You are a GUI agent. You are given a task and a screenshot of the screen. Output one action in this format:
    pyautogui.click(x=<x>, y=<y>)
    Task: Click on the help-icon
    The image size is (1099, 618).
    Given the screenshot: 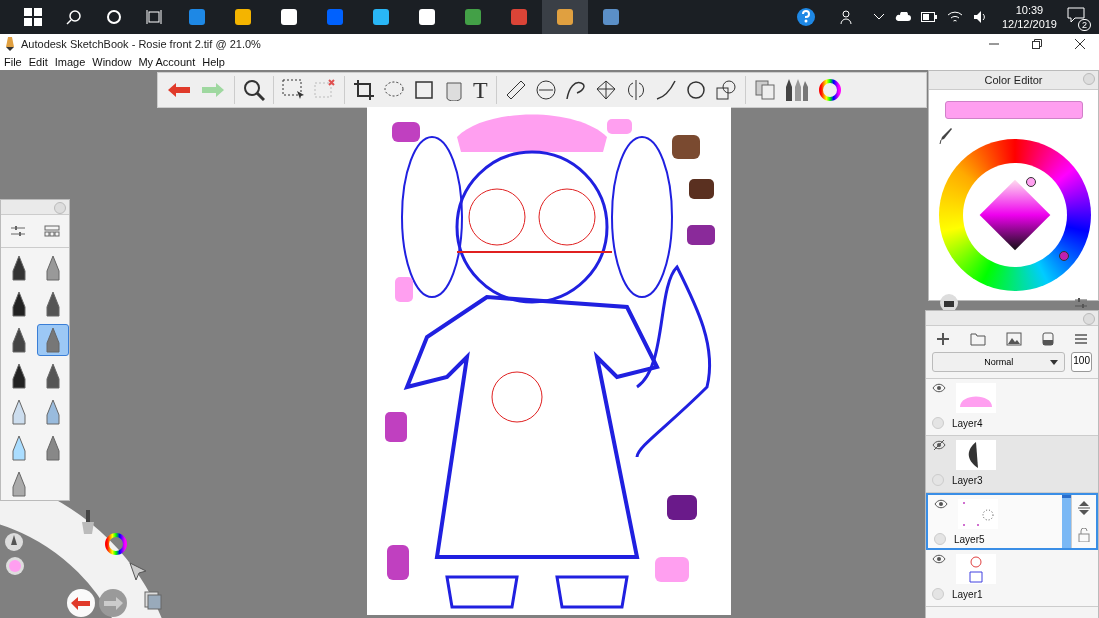 What is the action you would take?
    pyautogui.click(x=805, y=17)
    